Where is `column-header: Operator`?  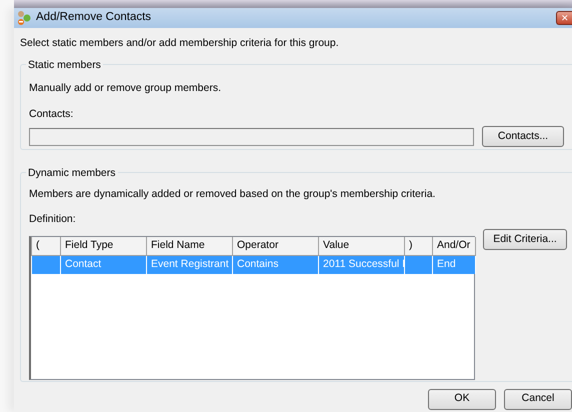 column-header: Operator is located at coordinates (275, 246).